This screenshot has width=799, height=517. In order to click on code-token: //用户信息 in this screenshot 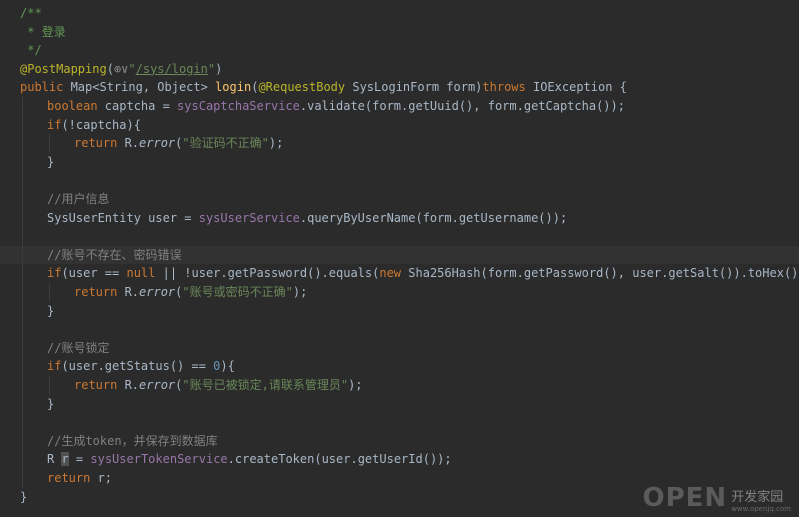, I will do `click(78, 199)`.